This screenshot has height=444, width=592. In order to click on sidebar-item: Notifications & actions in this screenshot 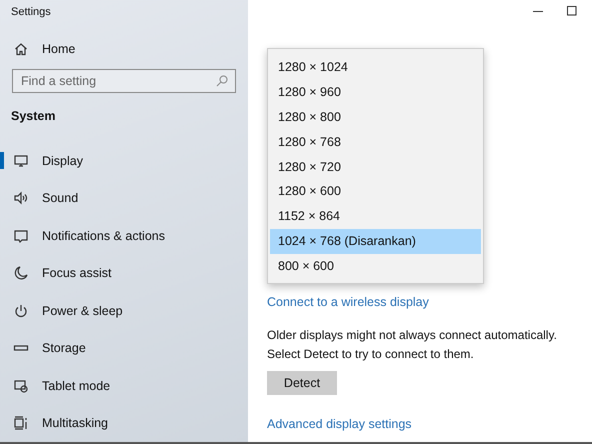, I will do `click(82, 235)`.